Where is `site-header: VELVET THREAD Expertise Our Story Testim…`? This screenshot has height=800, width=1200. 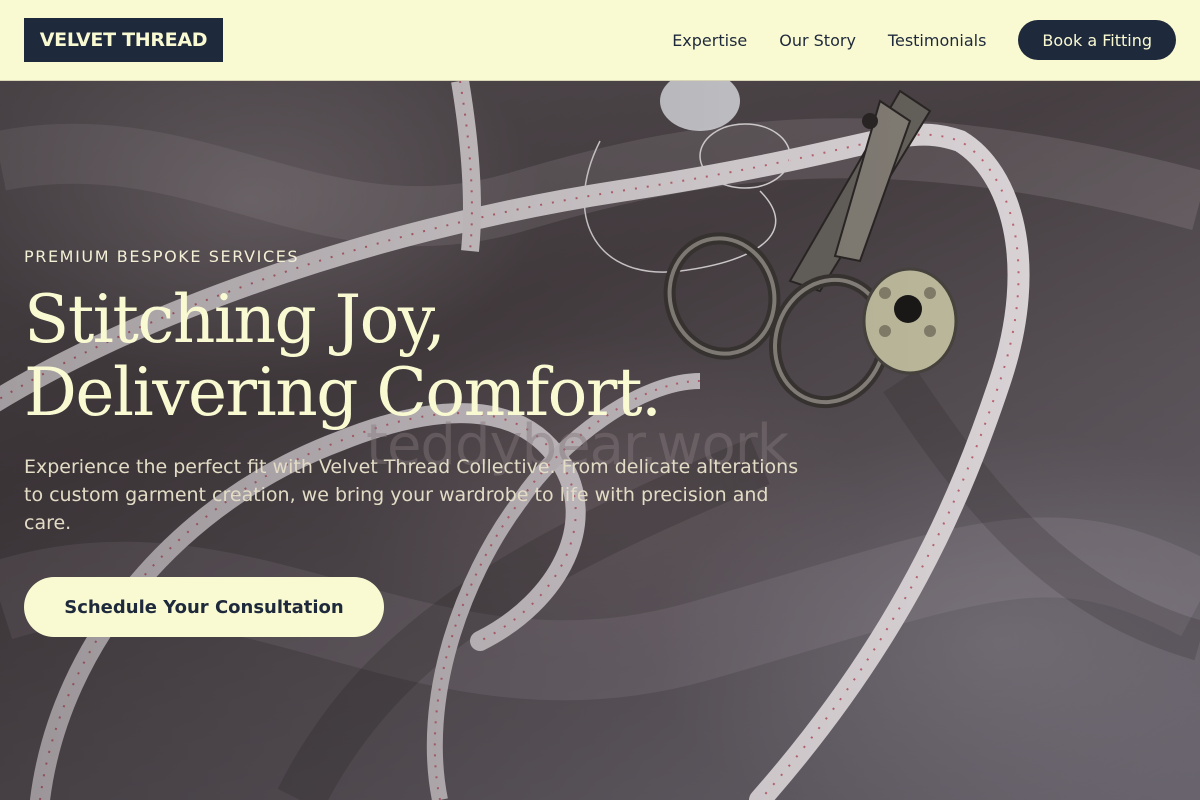
site-header: VELVET THREAD Expertise Our Story Testim… is located at coordinates (600, 40).